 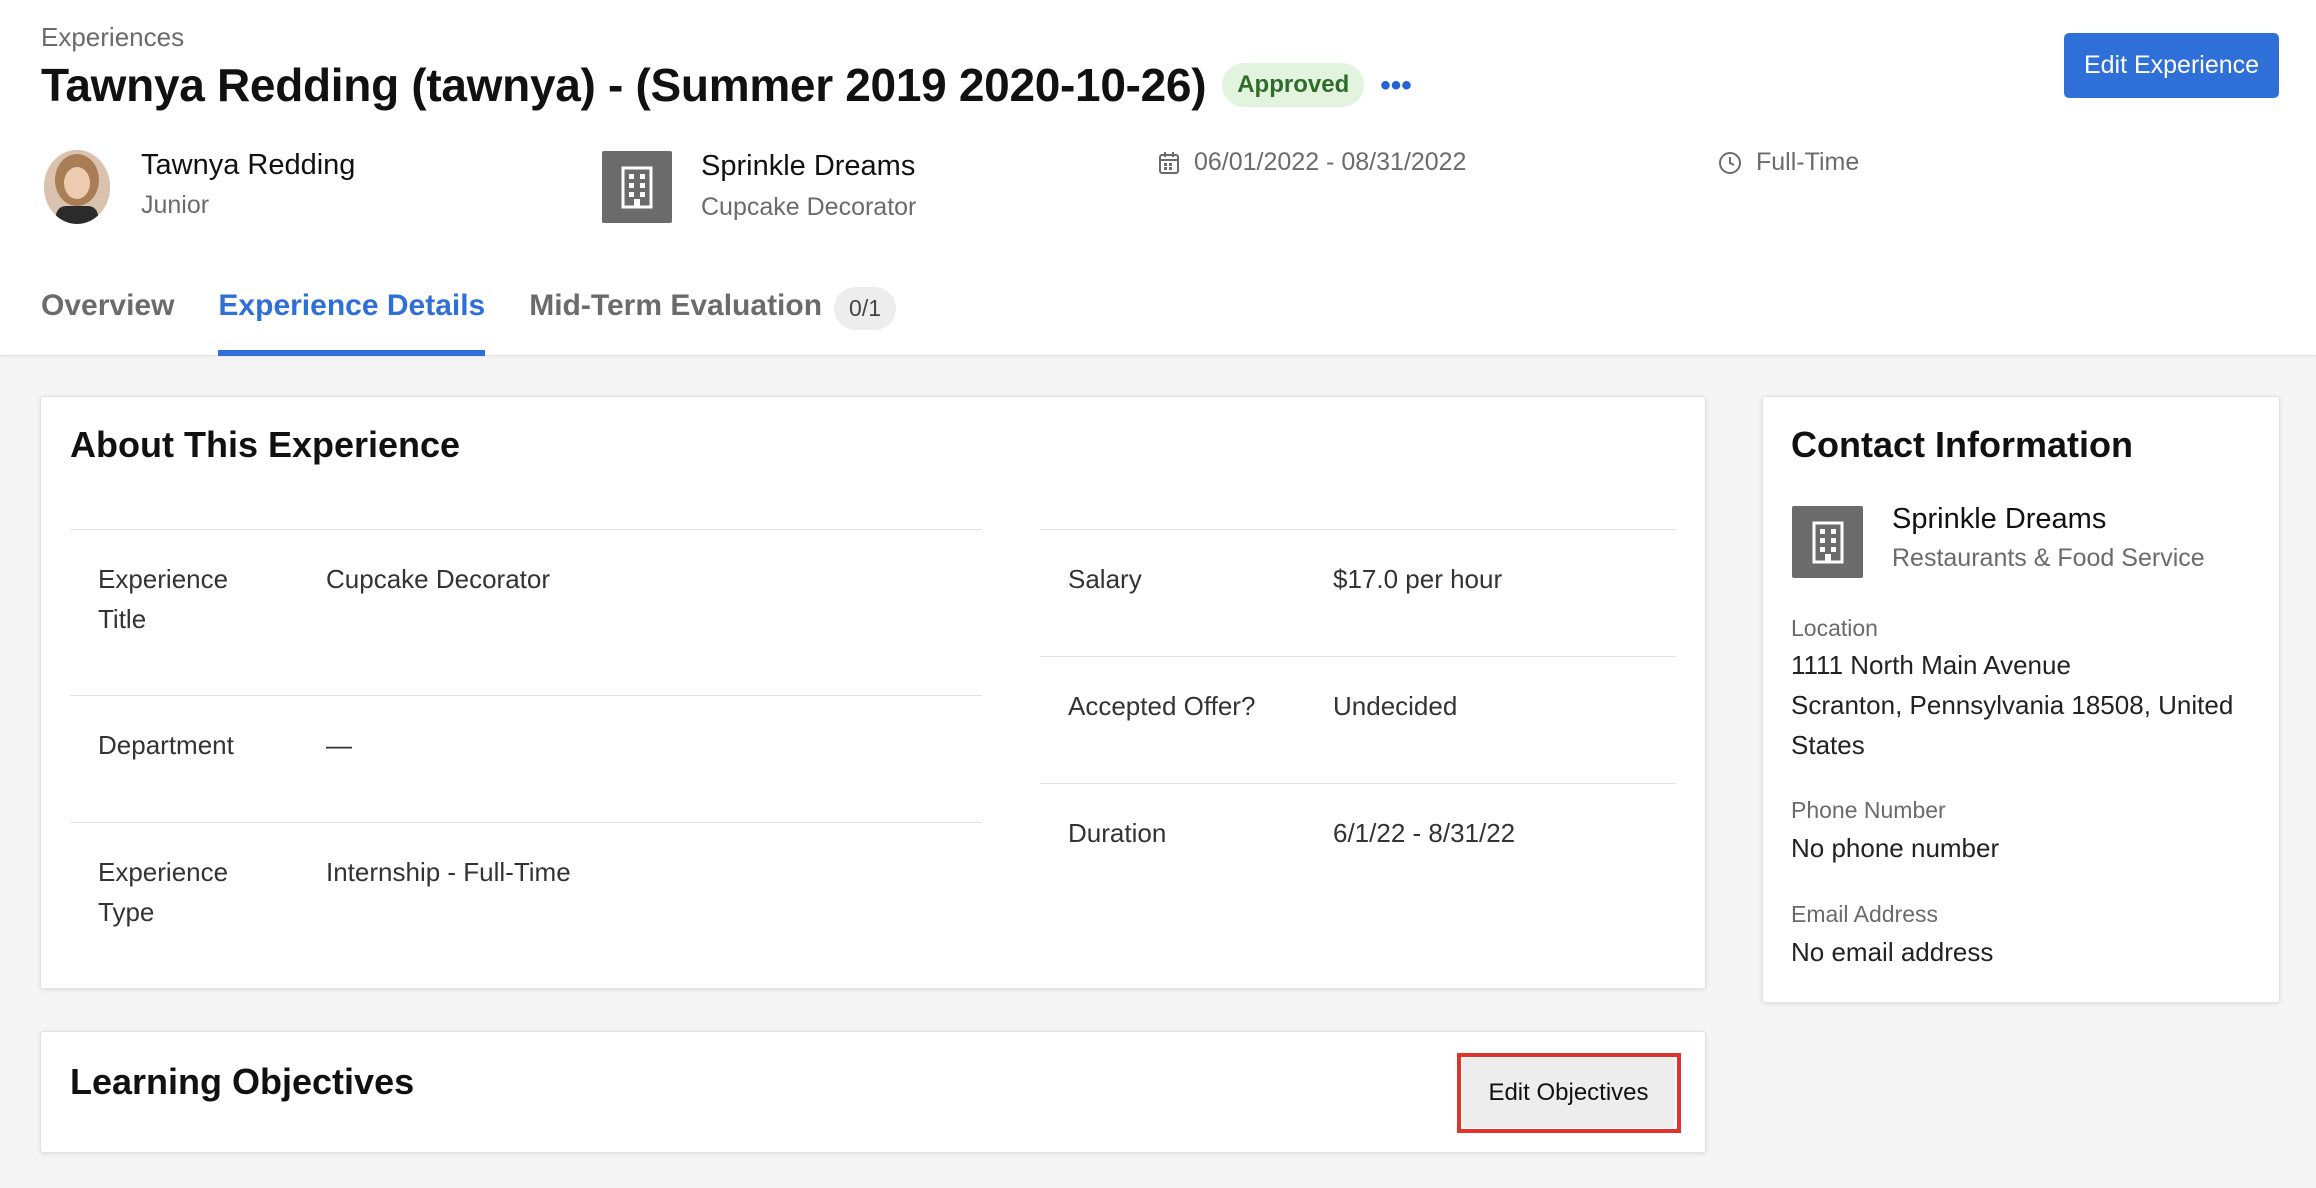 I want to click on email-label: Email Address, so click(x=1865, y=914).